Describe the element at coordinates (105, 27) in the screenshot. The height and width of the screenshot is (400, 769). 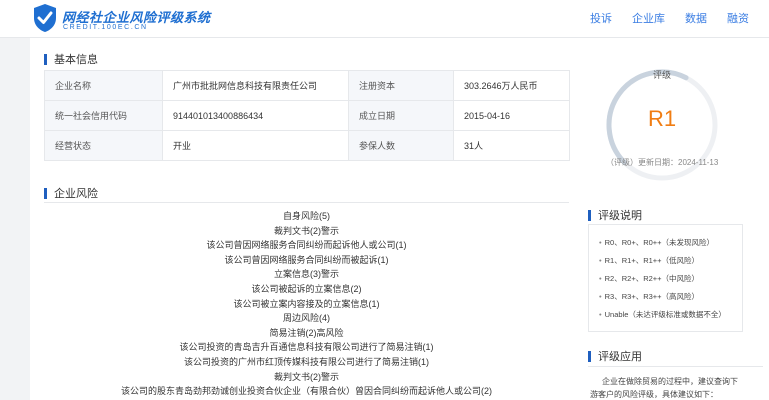
I see `logo-subtitle: CREDIT.100EC.CN` at that location.